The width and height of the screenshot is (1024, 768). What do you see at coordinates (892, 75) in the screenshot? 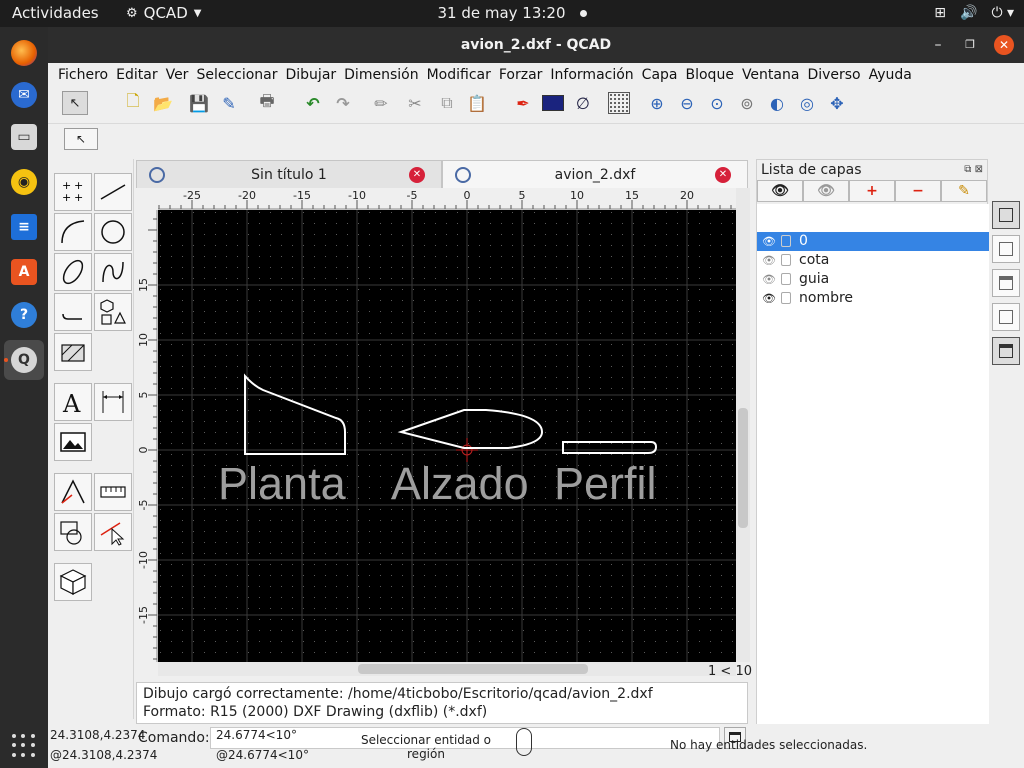
I see `menu-ayuda: Ayuda` at bounding box center [892, 75].